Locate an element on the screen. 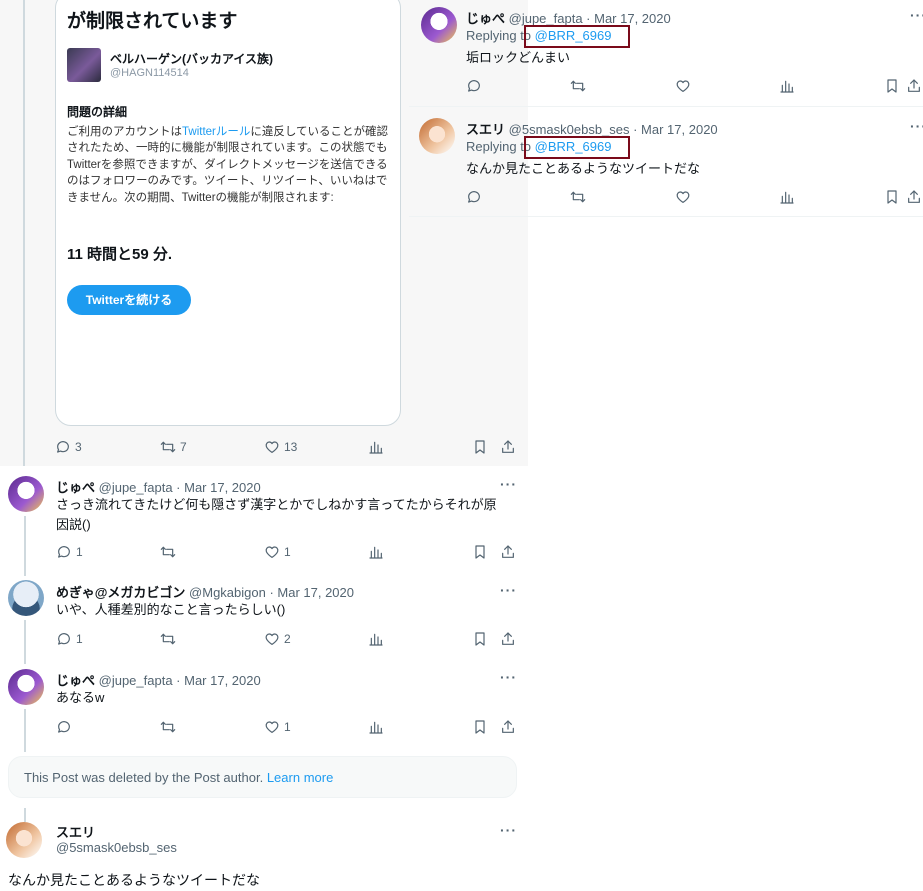 The image size is (923, 891). tweet-text: あなるw is located at coordinates (80, 697).